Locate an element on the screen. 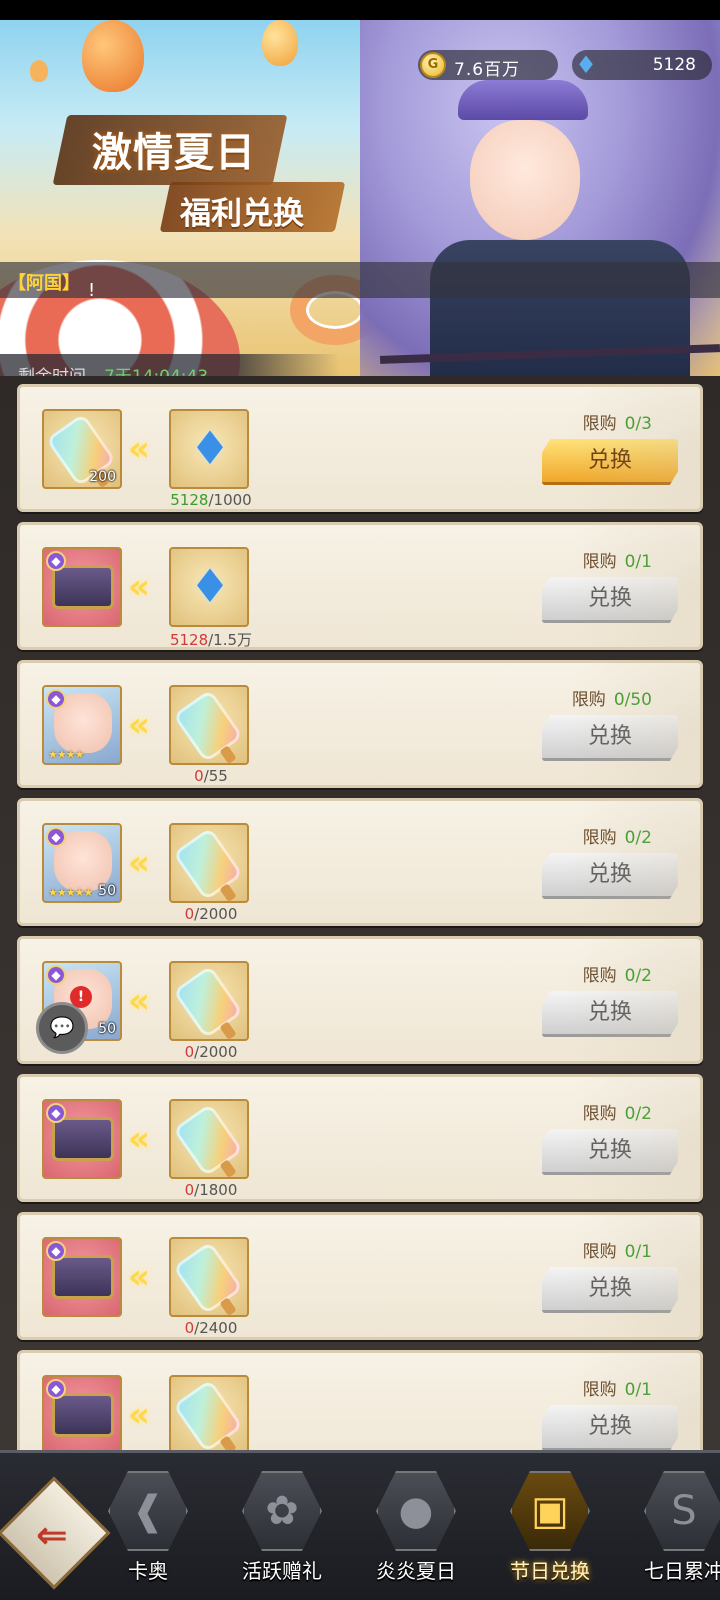  cost-progress: 5128/1.5万 is located at coordinates (211, 639).